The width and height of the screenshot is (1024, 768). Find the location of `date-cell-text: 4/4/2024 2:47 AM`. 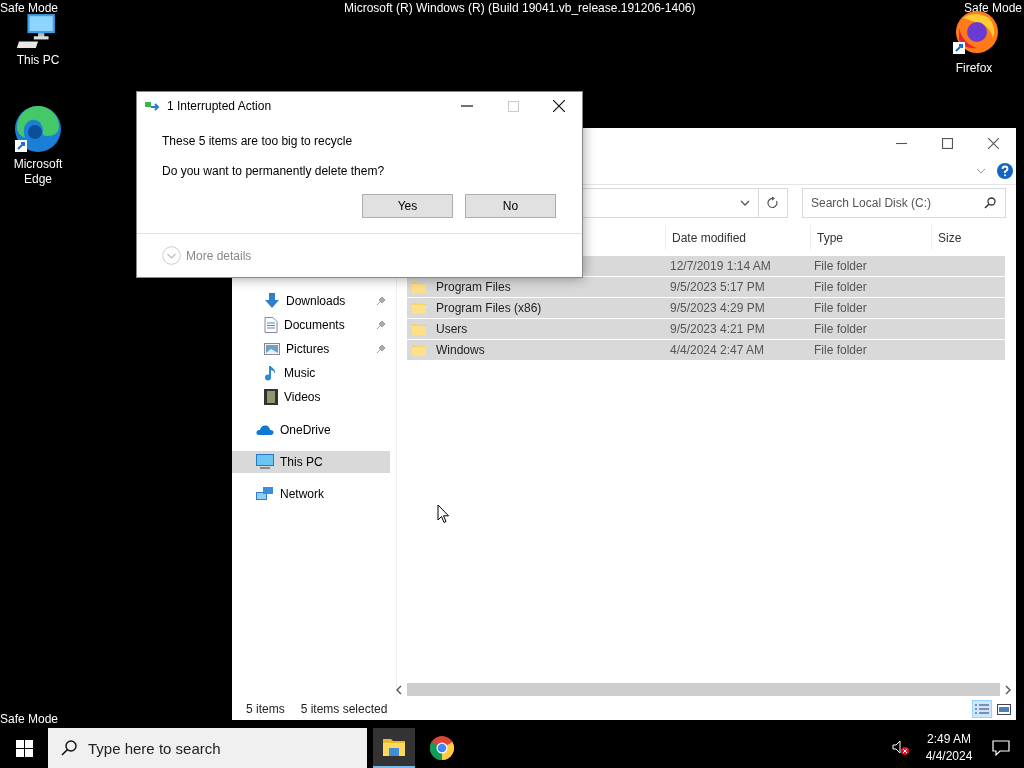

date-cell-text: 4/4/2024 2:47 AM is located at coordinates (717, 350).